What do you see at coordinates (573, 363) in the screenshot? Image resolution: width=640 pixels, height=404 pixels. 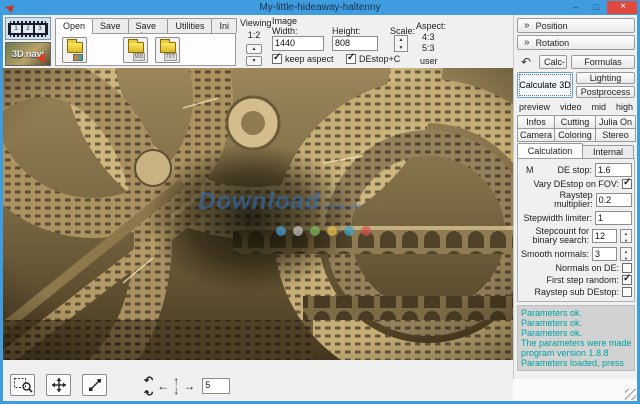 I see `status-line: Parameters loaded, press` at bounding box center [573, 363].